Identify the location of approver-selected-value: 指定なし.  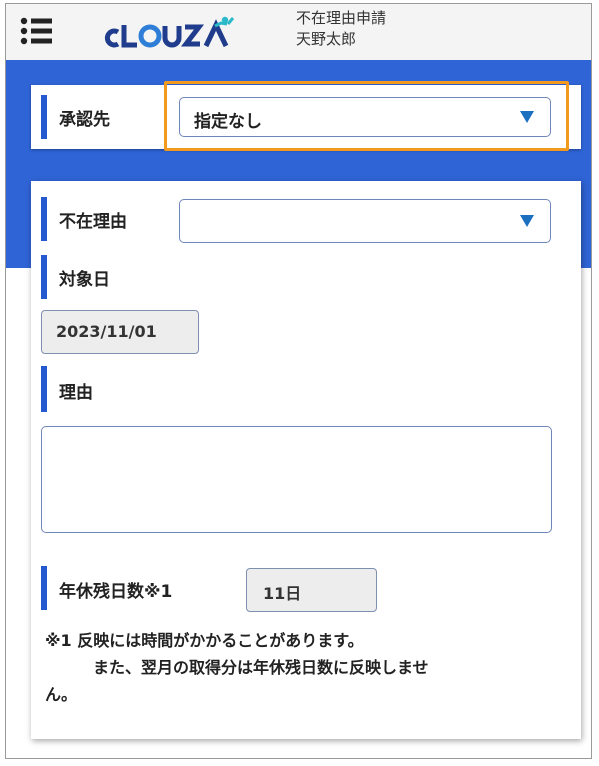
(228, 122).